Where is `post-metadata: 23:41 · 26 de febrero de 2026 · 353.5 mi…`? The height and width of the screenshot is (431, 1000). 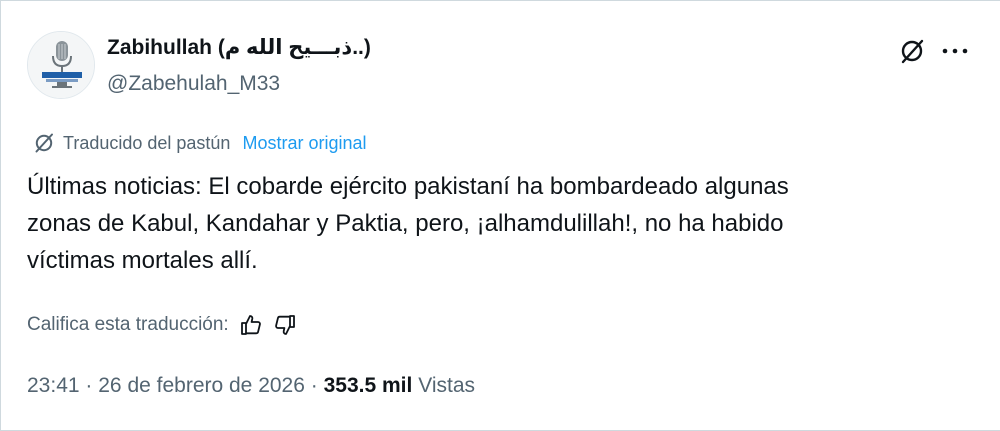
post-metadata: 23:41 · 26 de febrero de 2026 · 353.5 mi… is located at coordinates (251, 386).